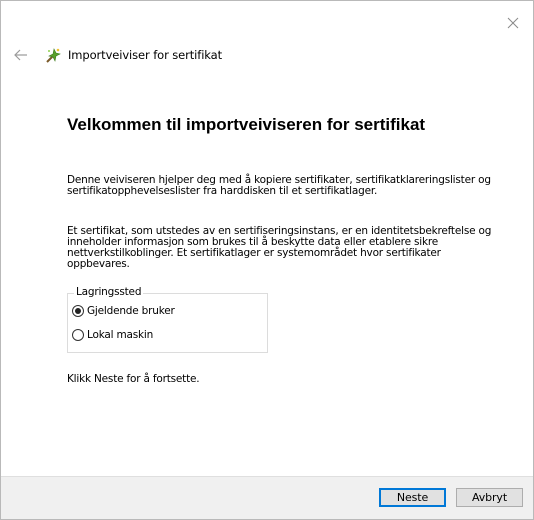  I want to click on storage-location-legend: Lagringssted, so click(109, 292).